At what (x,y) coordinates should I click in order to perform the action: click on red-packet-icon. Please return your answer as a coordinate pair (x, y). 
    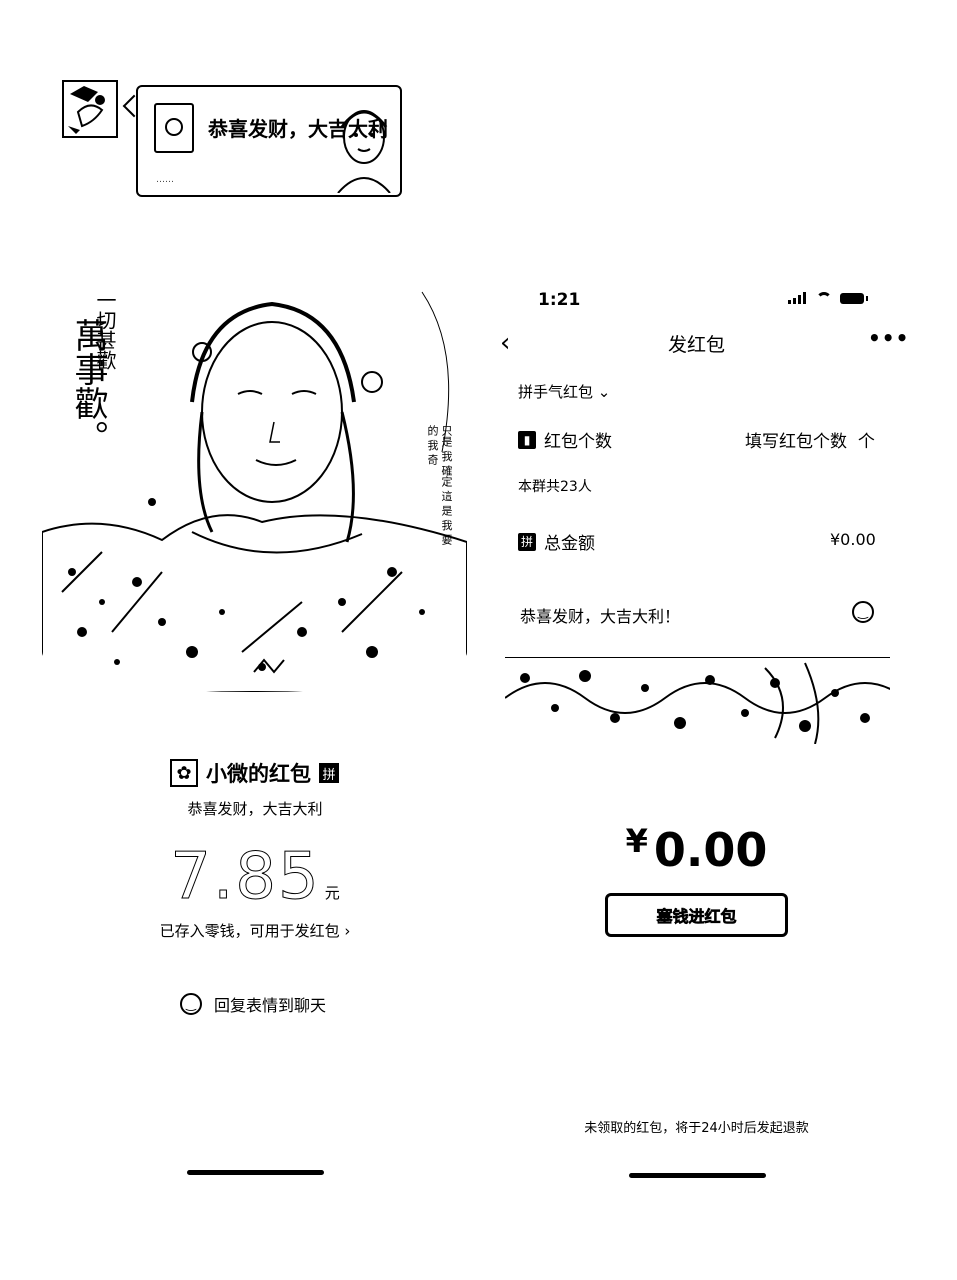
    Looking at the image, I should click on (174, 128).